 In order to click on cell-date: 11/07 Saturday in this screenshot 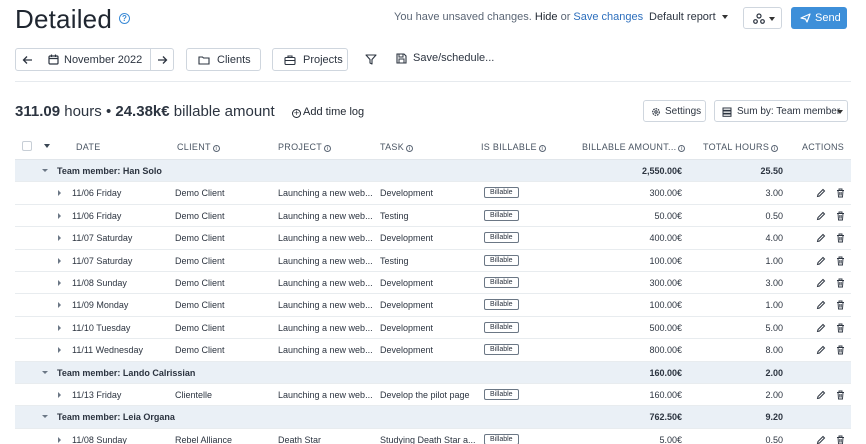, I will do `click(102, 238)`.